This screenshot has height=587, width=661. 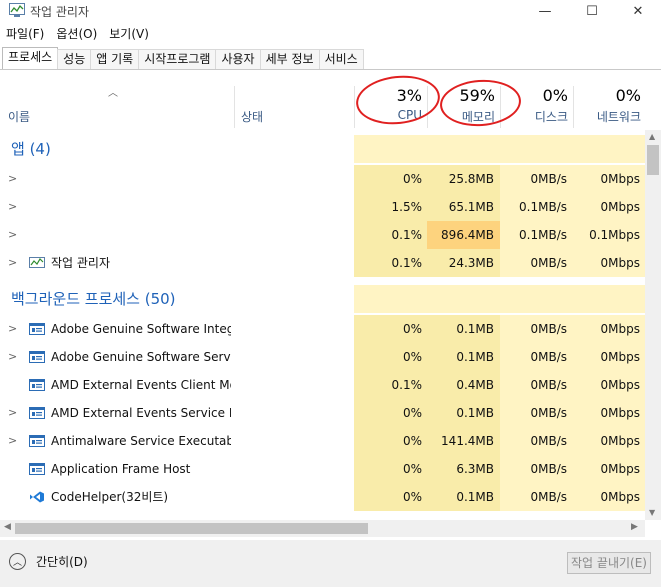 What do you see at coordinates (289, 59) in the screenshot?
I see `tab-details: 세부 정보` at bounding box center [289, 59].